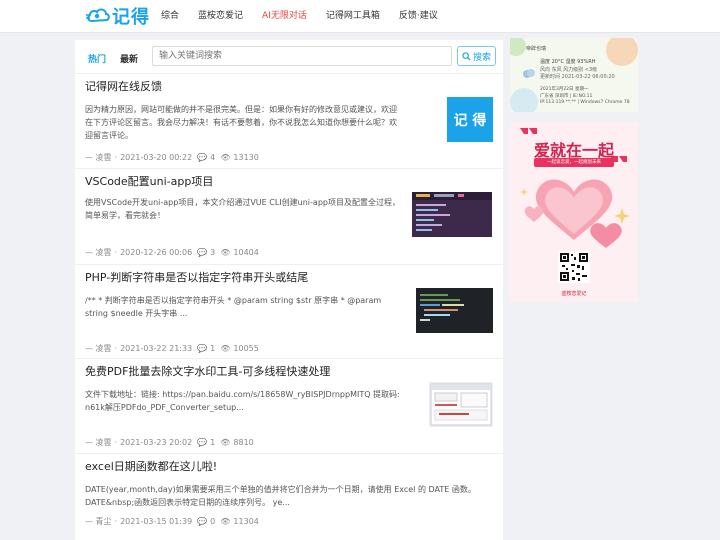  What do you see at coordinates (243, 442) in the screenshot?
I see `view-count: 8810` at bounding box center [243, 442].